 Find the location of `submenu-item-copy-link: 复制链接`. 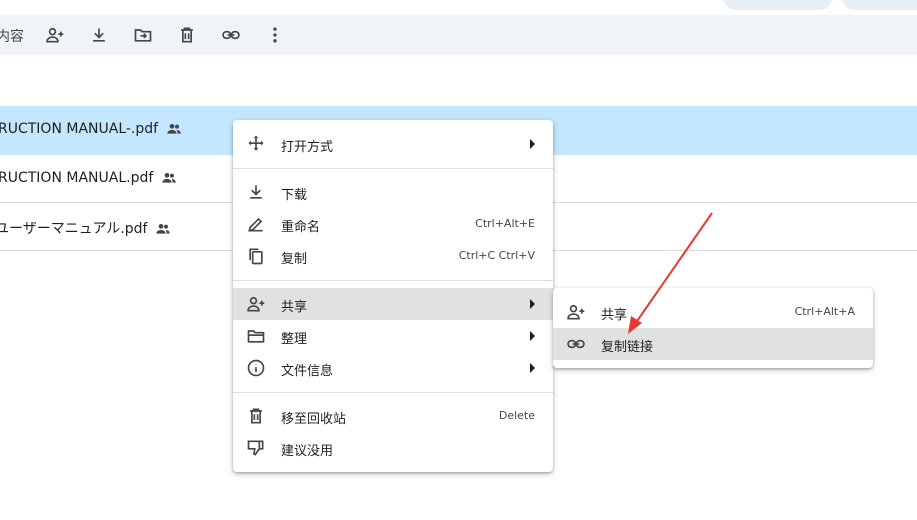

submenu-item-copy-link: 复制链接 is located at coordinates (713, 344).